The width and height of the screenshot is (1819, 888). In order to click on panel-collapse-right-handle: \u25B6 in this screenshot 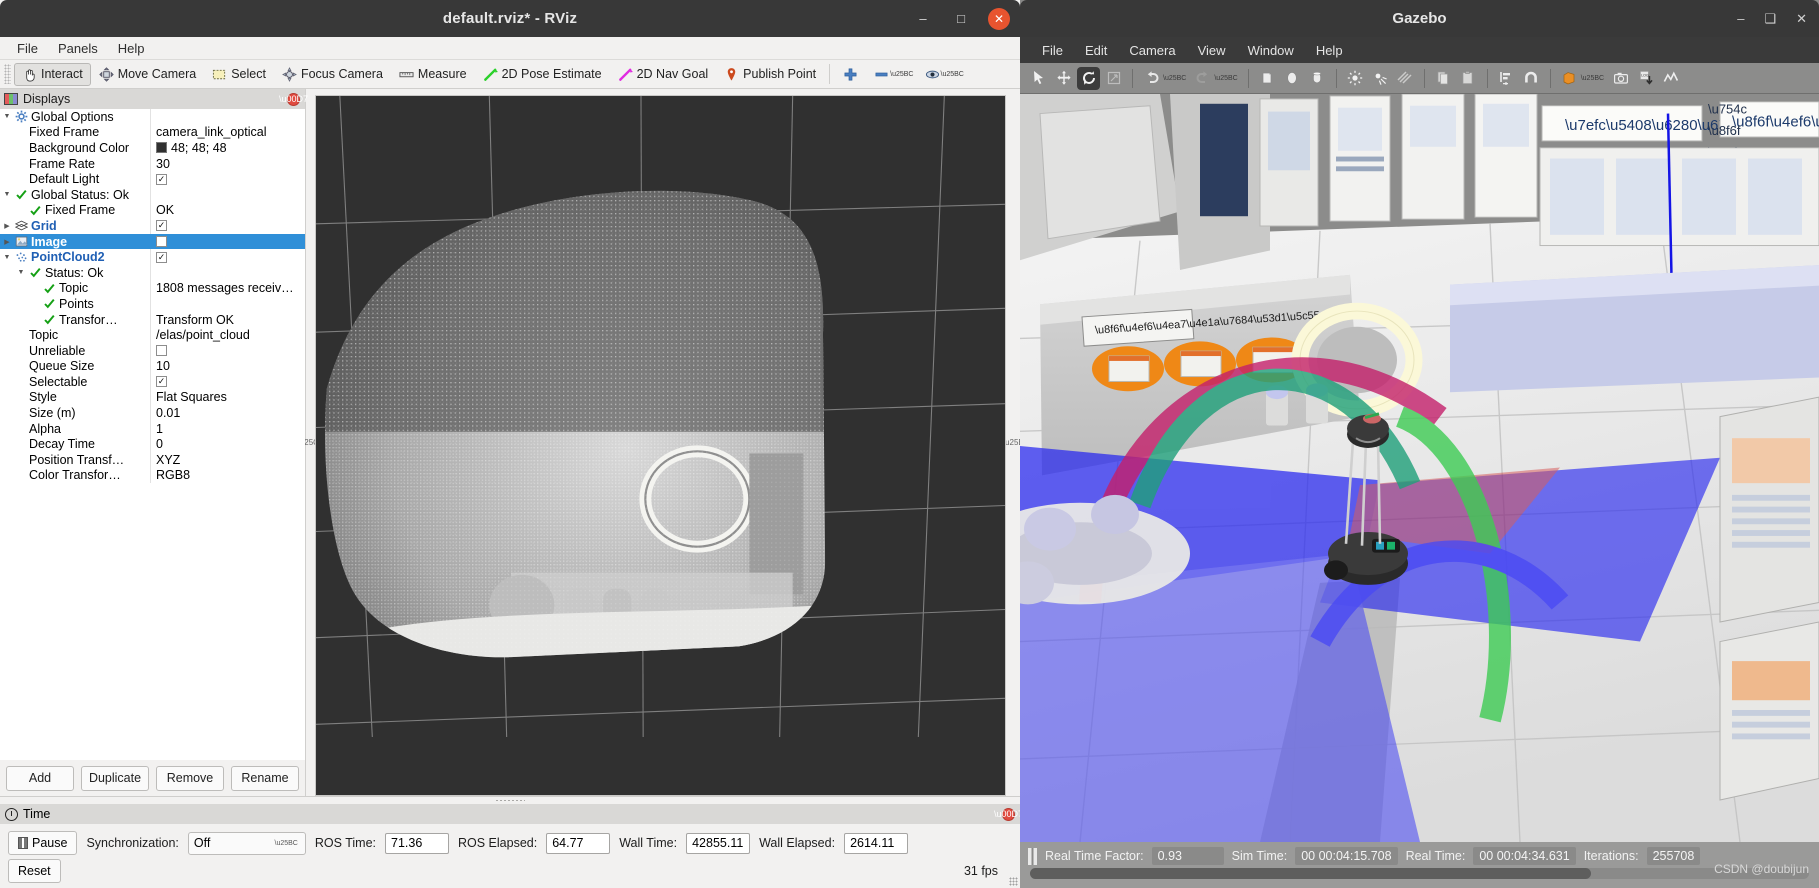, I will do `click(1015, 442)`.